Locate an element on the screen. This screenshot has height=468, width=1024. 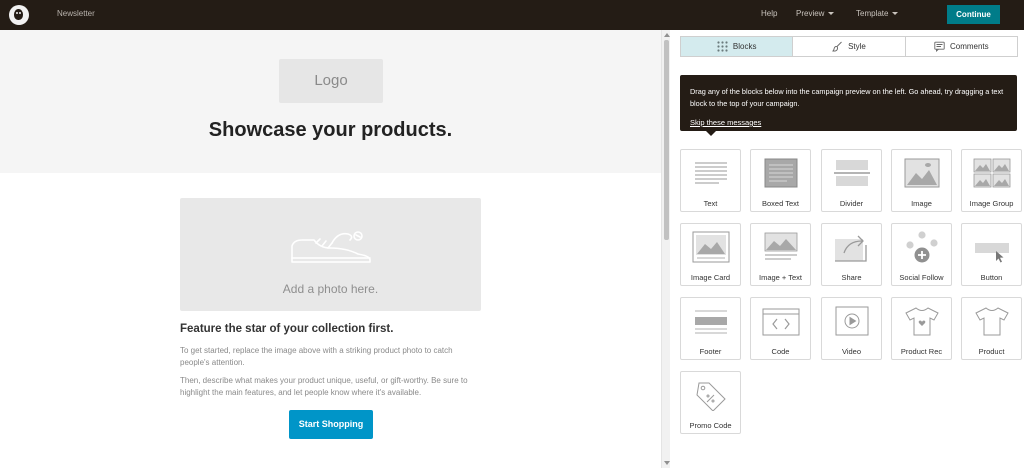
divider-block-icon is located at coordinates (852, 173).